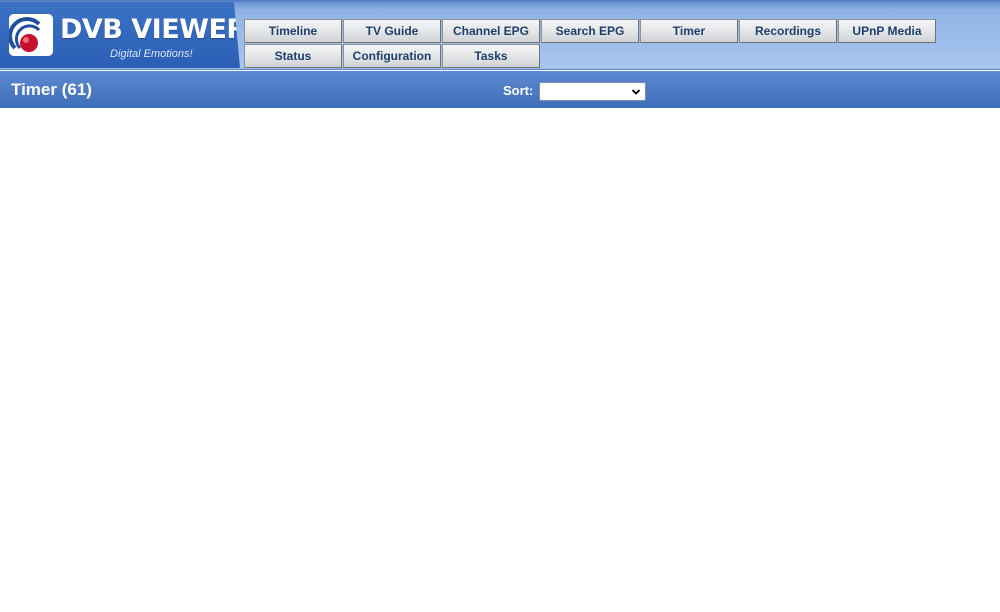 This screenshot has width=1000, height=612. I want to click on logo-tagline: Digital Emotions!, so click(151, 54).